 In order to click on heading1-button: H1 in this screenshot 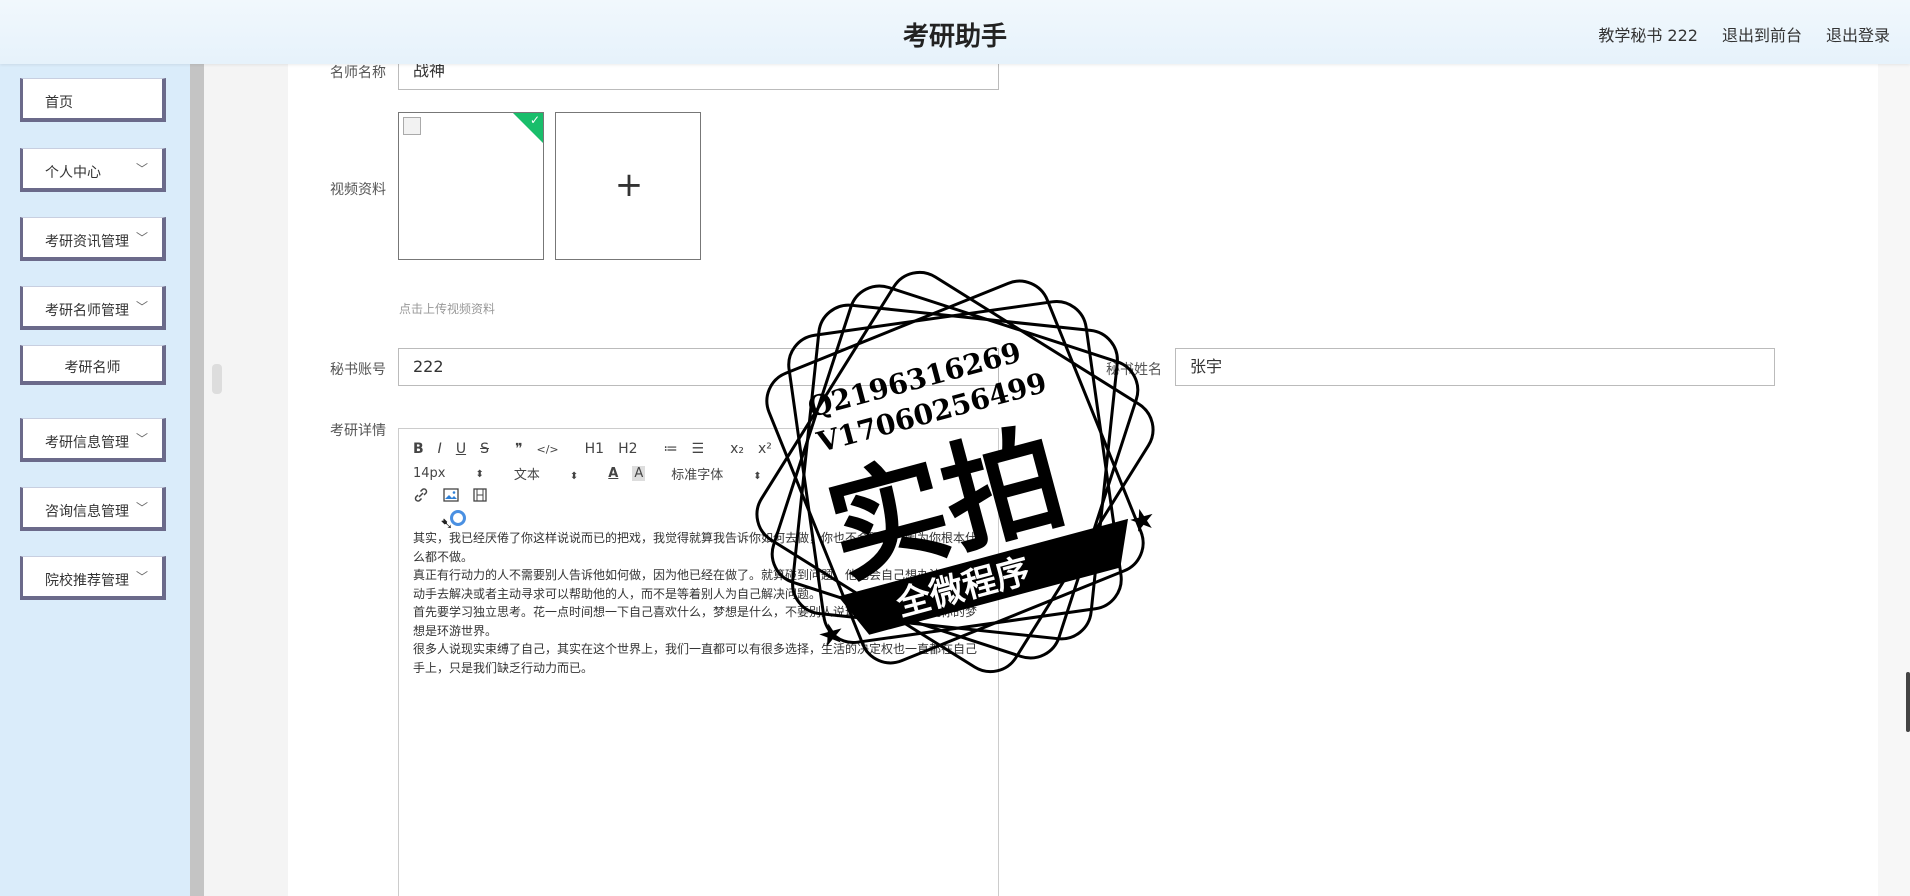, I will do `click(594, 449)`.